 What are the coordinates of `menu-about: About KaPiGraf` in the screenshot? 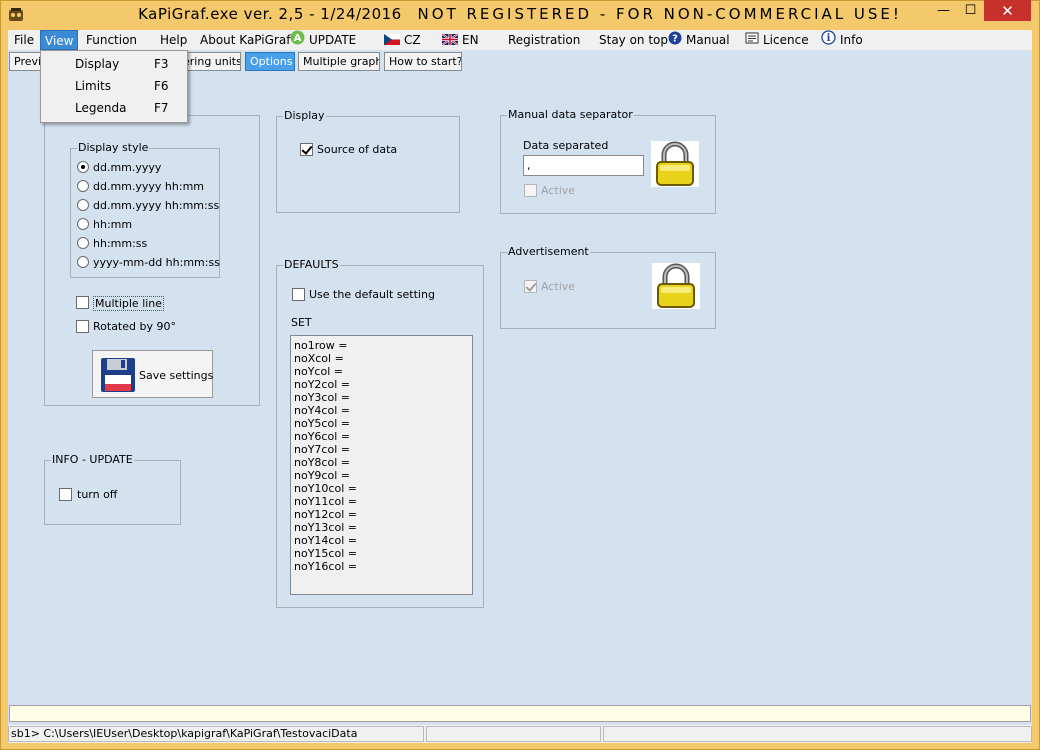 It's located at (245, 40).